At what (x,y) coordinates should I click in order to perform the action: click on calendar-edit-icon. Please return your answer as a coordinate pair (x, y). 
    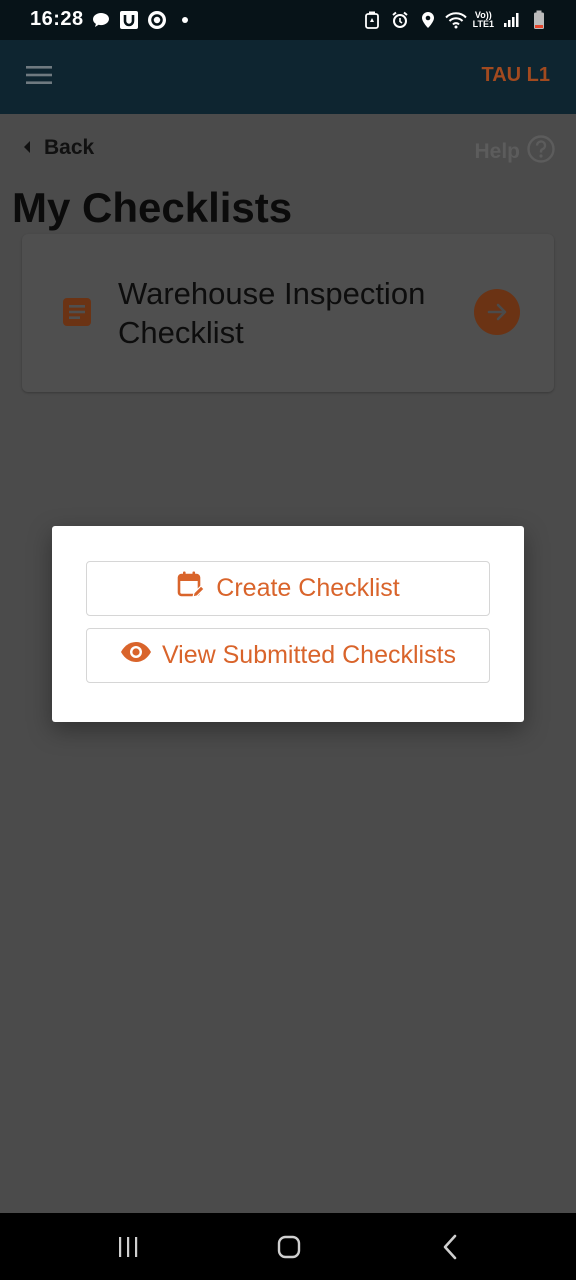
    Looking at the image, I should click on (191, 588).